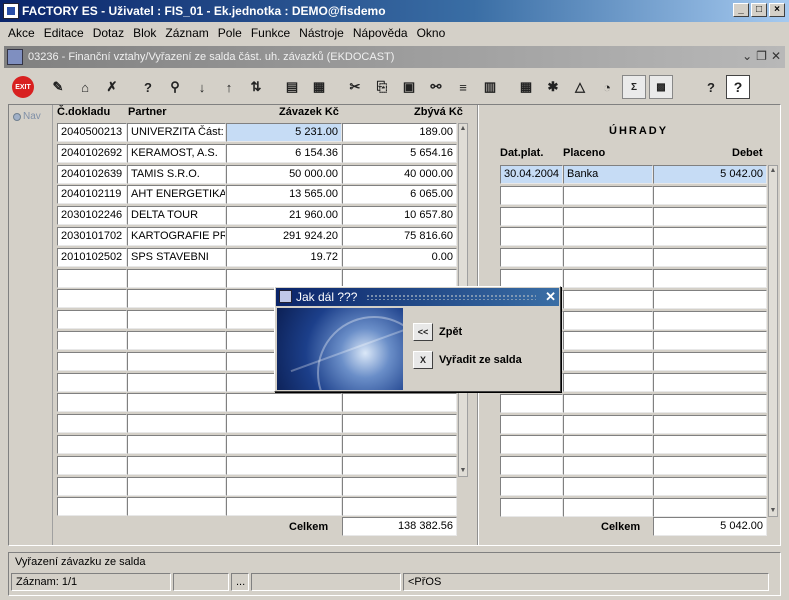  I want to click on insert-record-icon: ✎, so click(58, 87).